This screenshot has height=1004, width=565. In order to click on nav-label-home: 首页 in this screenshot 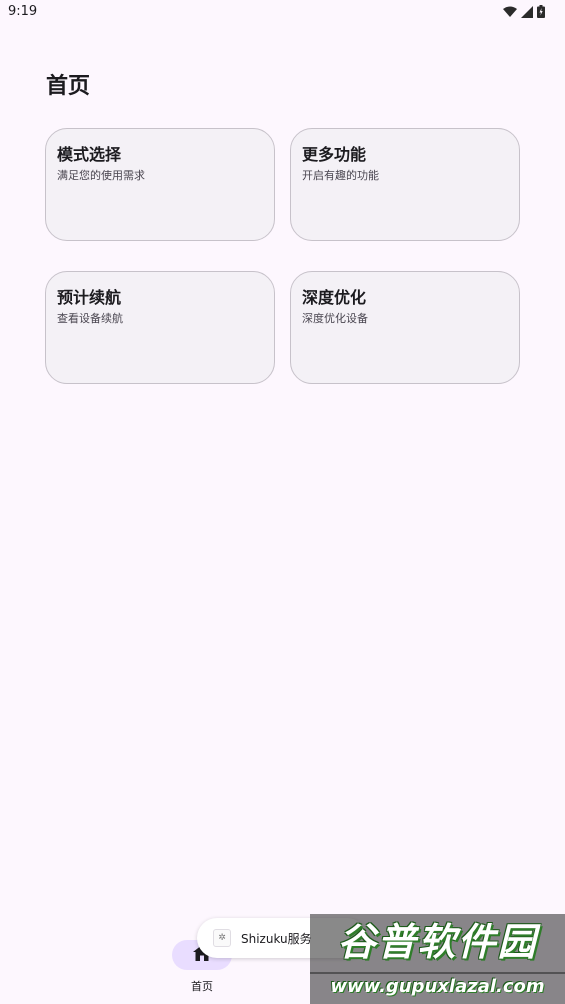, I will do `click(202, 986)`.